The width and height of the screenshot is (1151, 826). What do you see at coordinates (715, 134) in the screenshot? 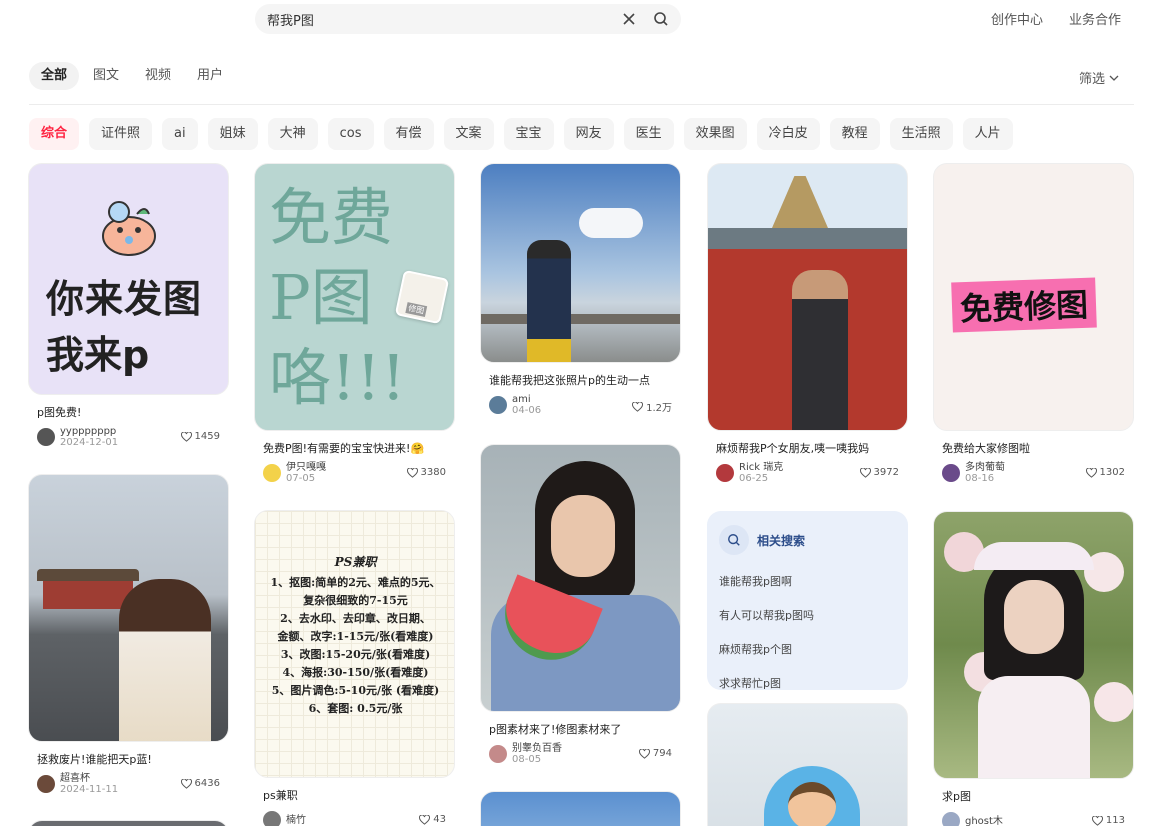
I see `chip: 效果图` at bounding box center [715, 134].